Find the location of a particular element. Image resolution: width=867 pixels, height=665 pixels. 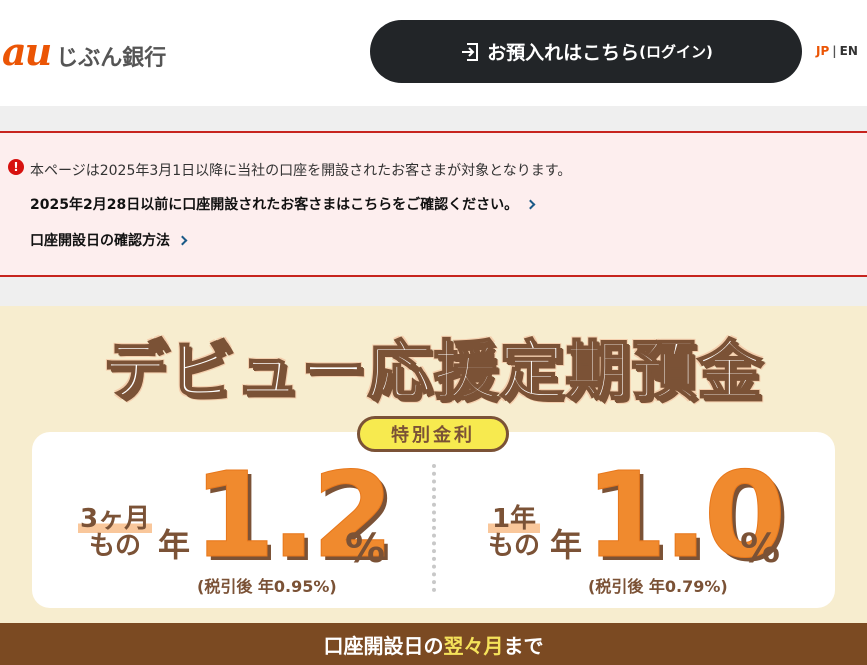

notice-link-before-march: 2025年2月28日以前に口座開設されたお客さまはこちらをご確認ください。 is located at coordinates (283, 204).